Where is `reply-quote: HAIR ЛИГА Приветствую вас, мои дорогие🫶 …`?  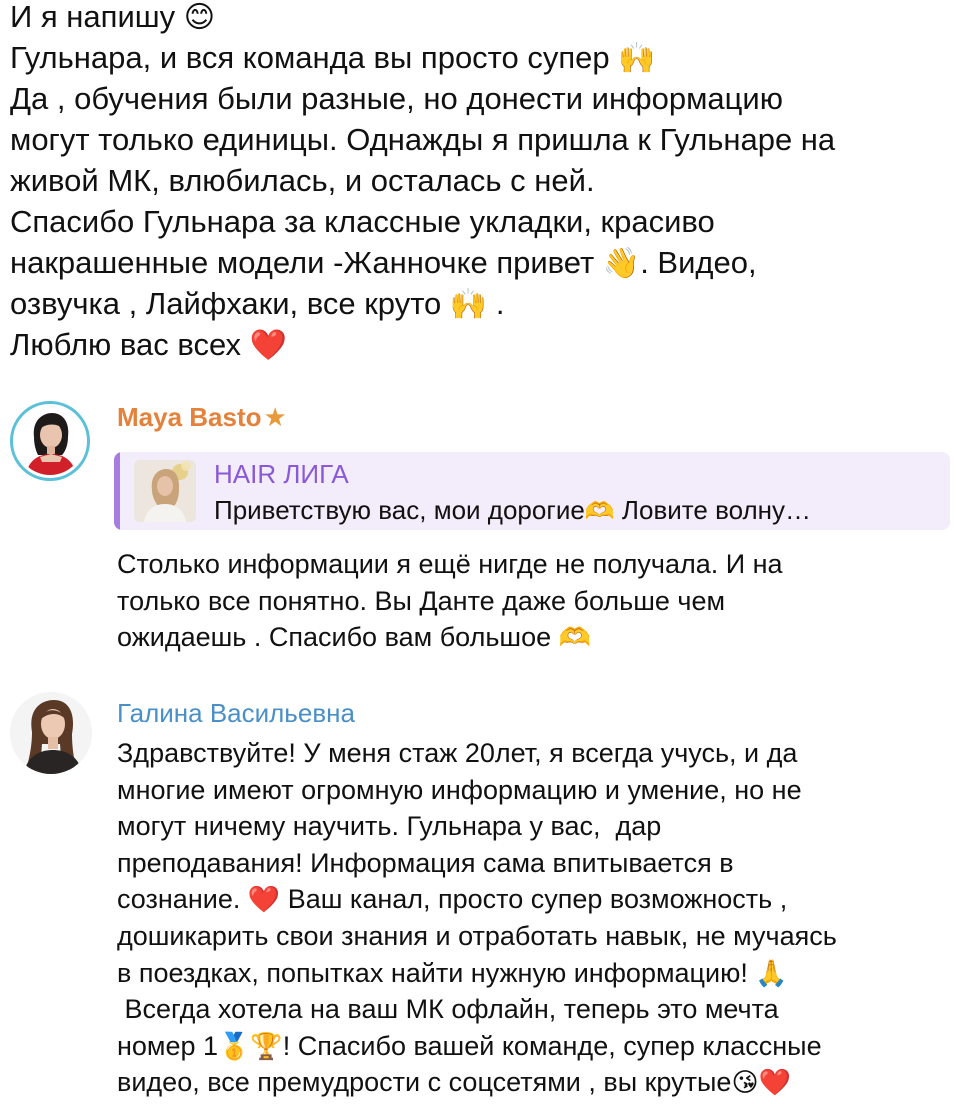
reply-quote: HAIR ЛИГА Приветствую вас, мои дорогие🫶 … is located at coordinates (532, 491).